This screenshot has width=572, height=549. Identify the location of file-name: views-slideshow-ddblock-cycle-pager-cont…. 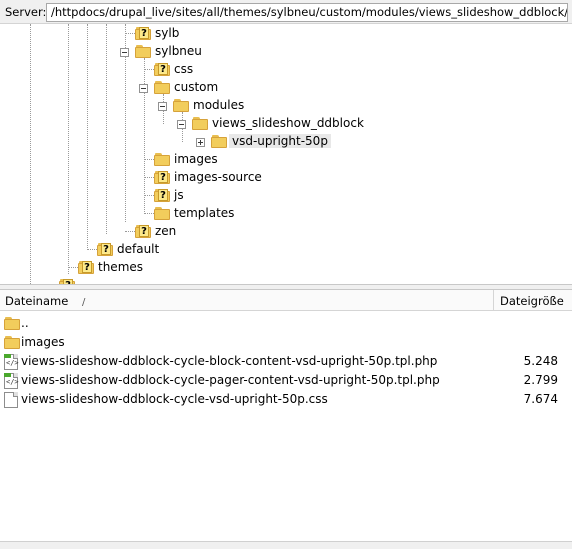
(230, 380).